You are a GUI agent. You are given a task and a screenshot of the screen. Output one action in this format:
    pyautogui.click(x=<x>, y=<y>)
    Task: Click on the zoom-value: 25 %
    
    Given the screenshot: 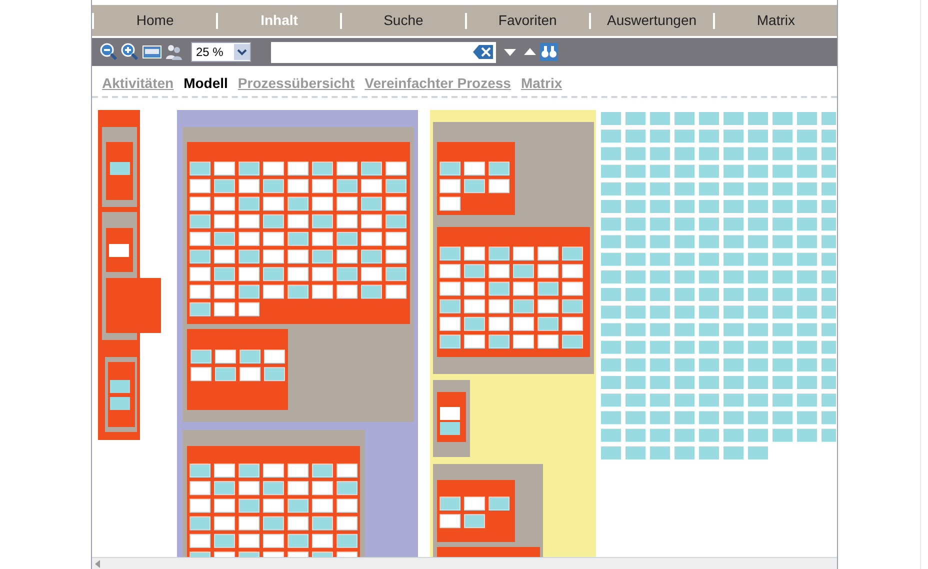 What is the action you would take?
    pyautogui.click(x=210, y=52)
    